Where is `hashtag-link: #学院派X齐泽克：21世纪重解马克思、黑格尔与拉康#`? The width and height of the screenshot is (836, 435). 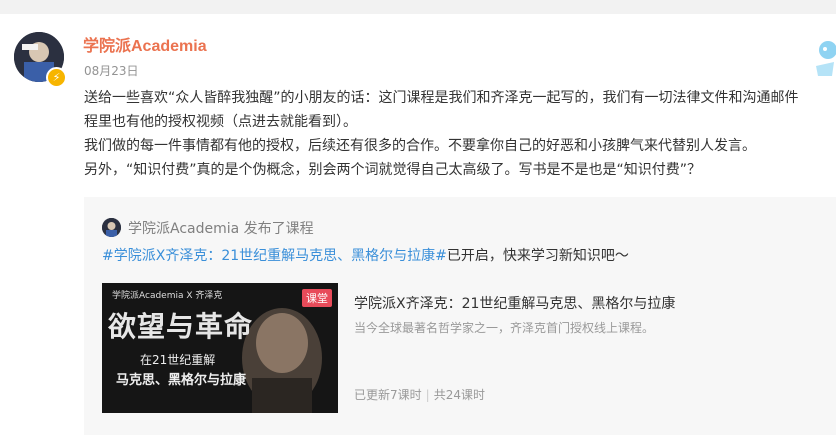
hashtag-link: #学院派X齐泽克：21世纪重解马克思、黑格尔与拉康# is located at coordinates (274, 256).